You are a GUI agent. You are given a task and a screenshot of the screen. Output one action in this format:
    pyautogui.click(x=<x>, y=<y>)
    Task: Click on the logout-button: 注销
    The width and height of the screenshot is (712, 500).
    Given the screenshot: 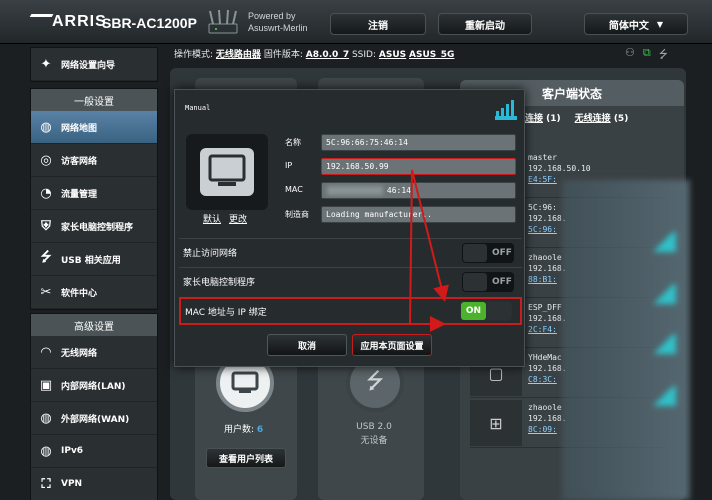 What is the action you would take?
    pyautogui.click(x=378, y=24)
    